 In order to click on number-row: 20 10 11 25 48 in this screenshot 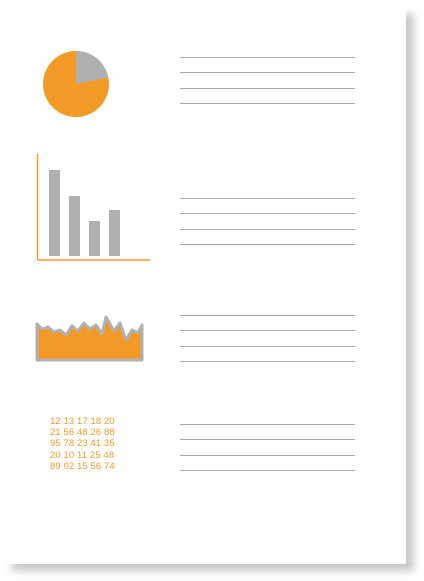, I will do `click(82, 455)`.